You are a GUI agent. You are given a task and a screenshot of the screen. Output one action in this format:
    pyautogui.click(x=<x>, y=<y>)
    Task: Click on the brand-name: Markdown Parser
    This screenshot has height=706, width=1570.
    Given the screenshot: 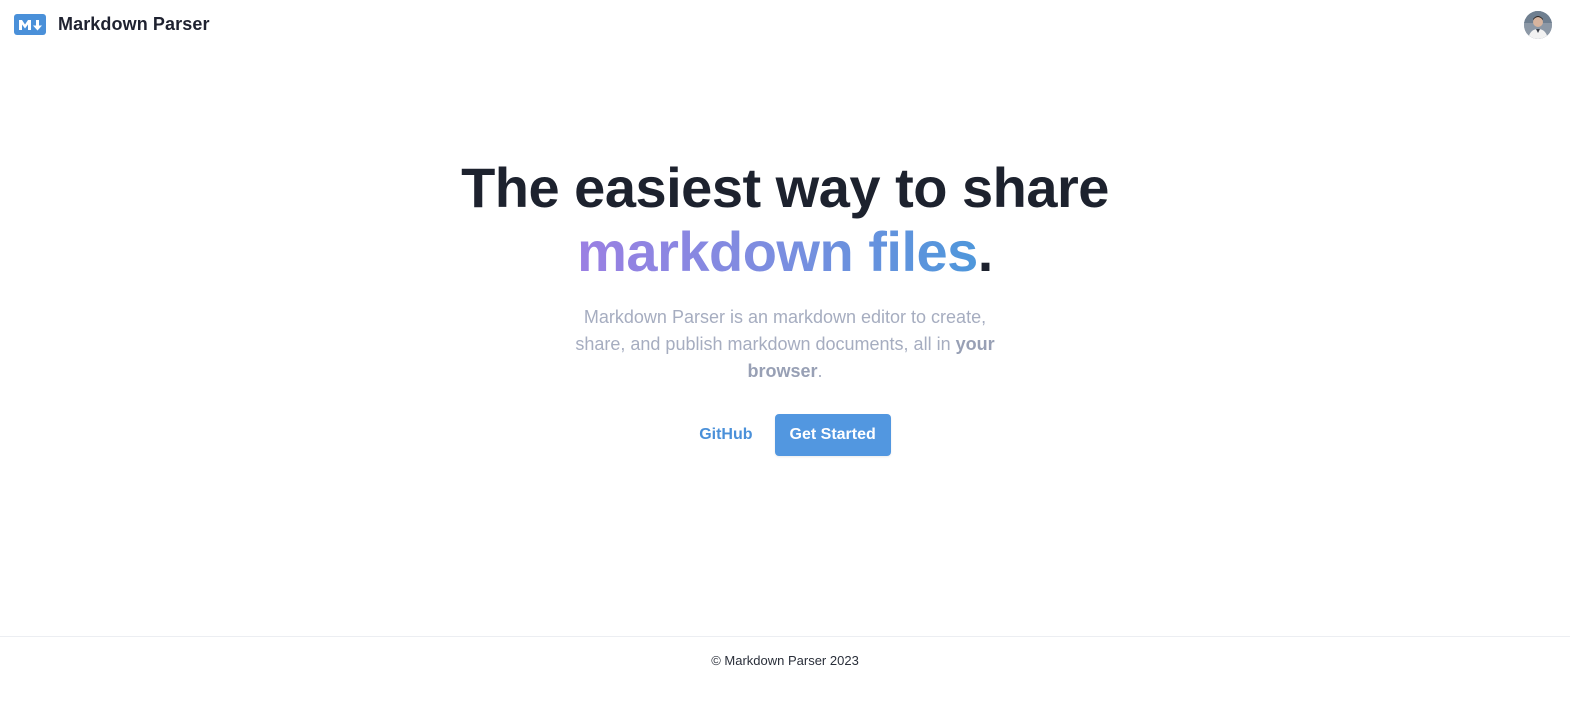 What is the action you would take?
    pyautogui.click(x=134, y=24)
    